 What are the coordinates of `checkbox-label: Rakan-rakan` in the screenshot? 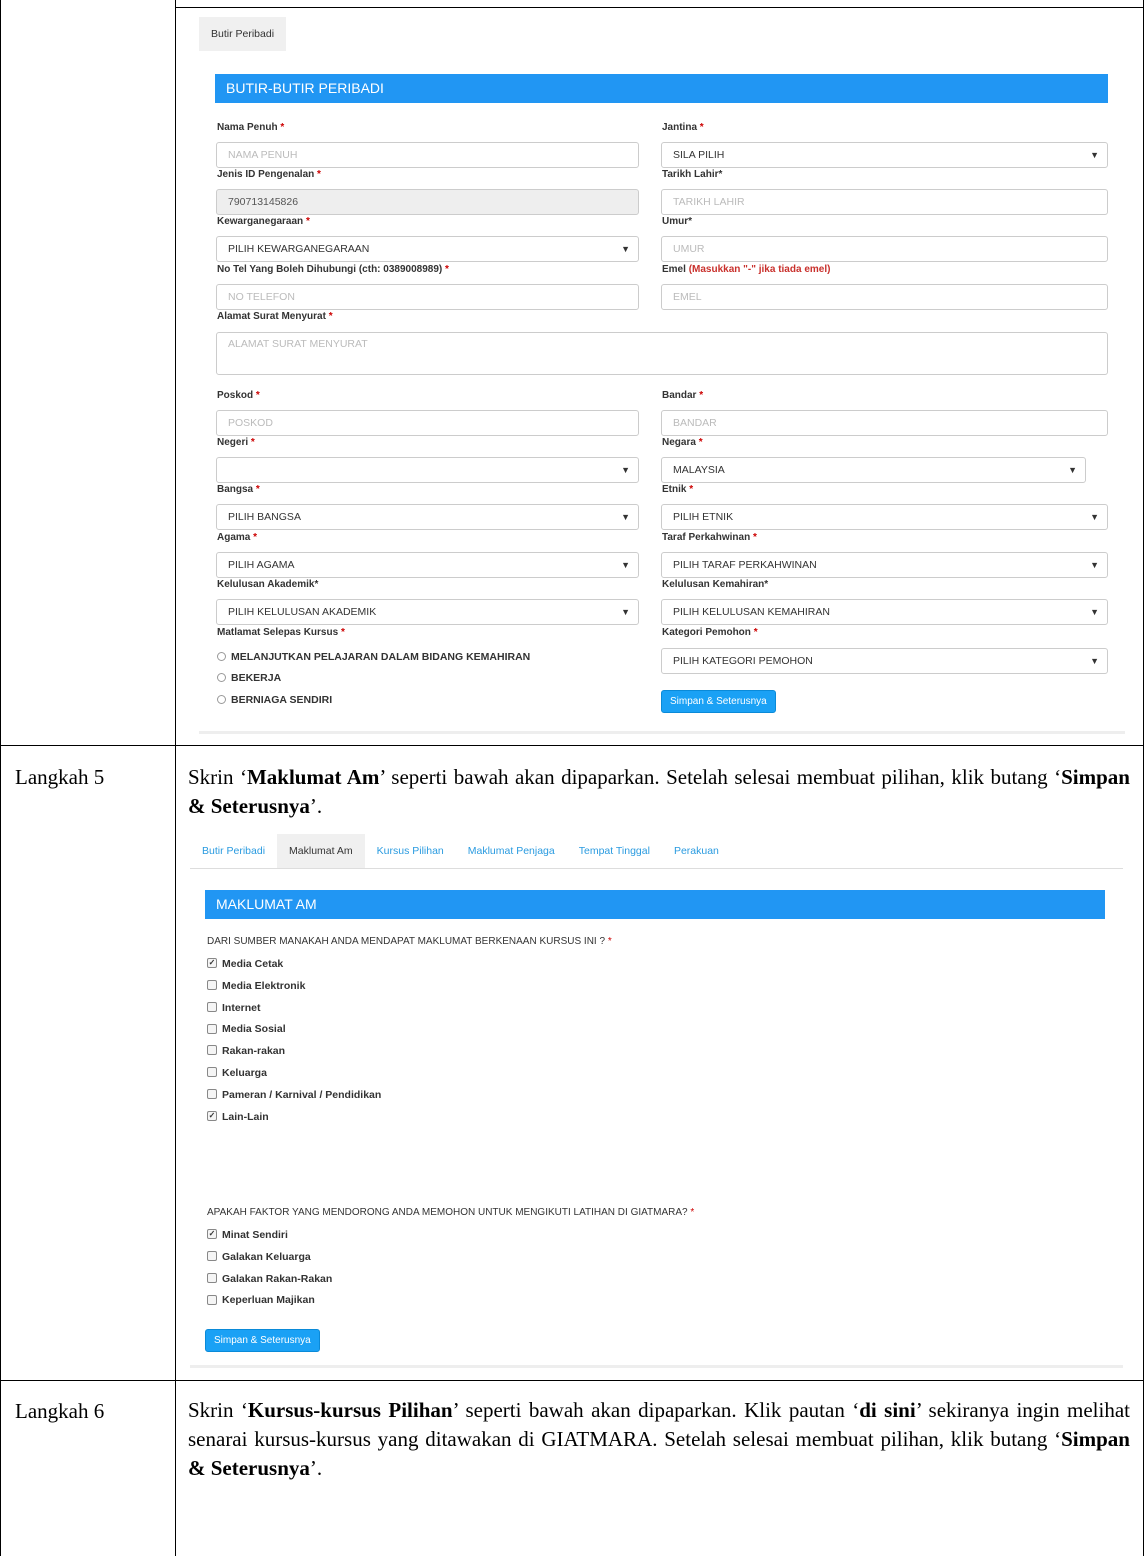 It's located at (254, 1051).